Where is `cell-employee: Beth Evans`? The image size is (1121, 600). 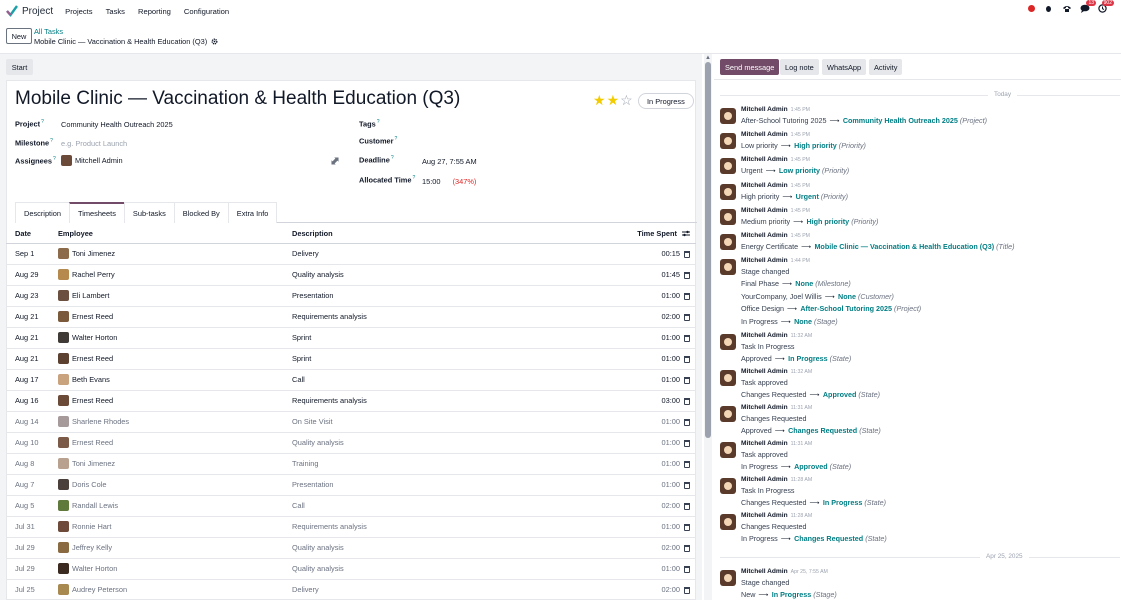 cell-employee: Beth Evans is located at coordinates (175, 380).